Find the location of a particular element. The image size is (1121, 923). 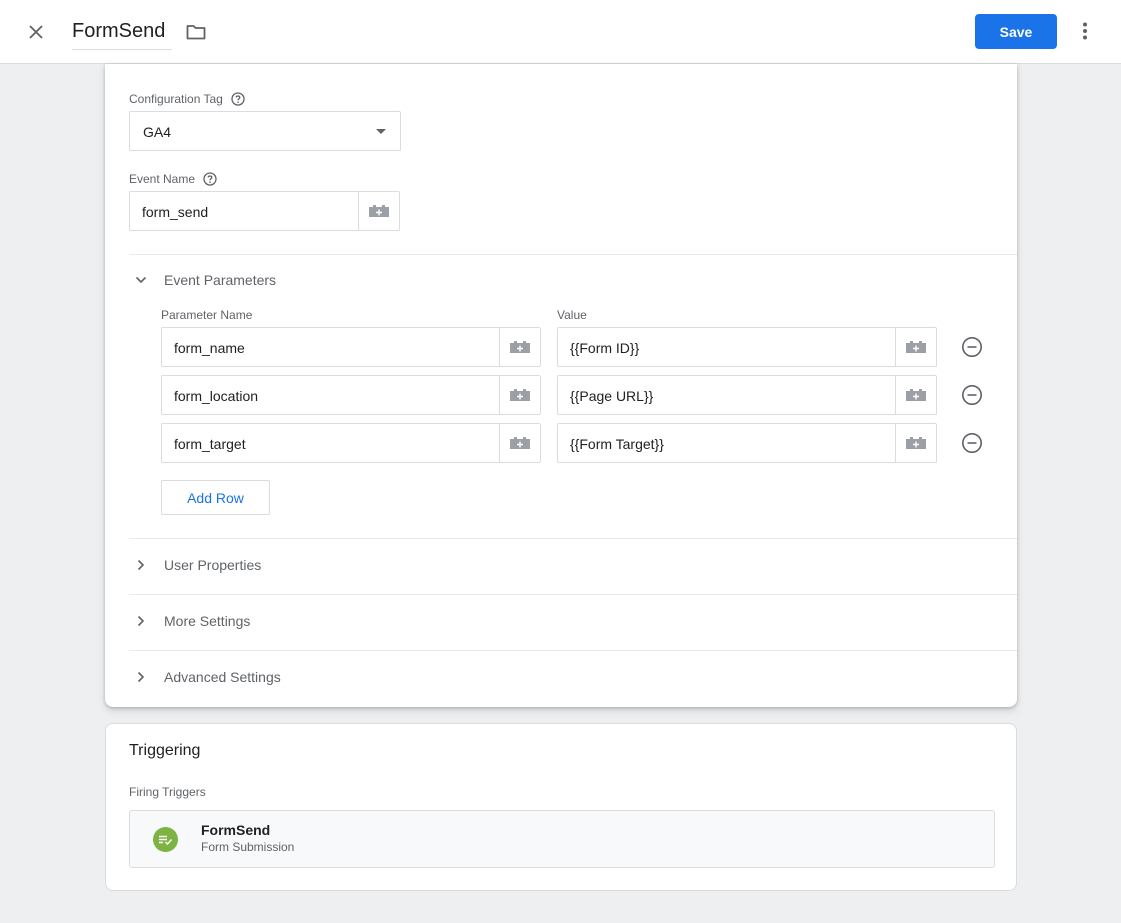

advanced-settings-label: Advanced Settings is located at coordinates (222, 677).